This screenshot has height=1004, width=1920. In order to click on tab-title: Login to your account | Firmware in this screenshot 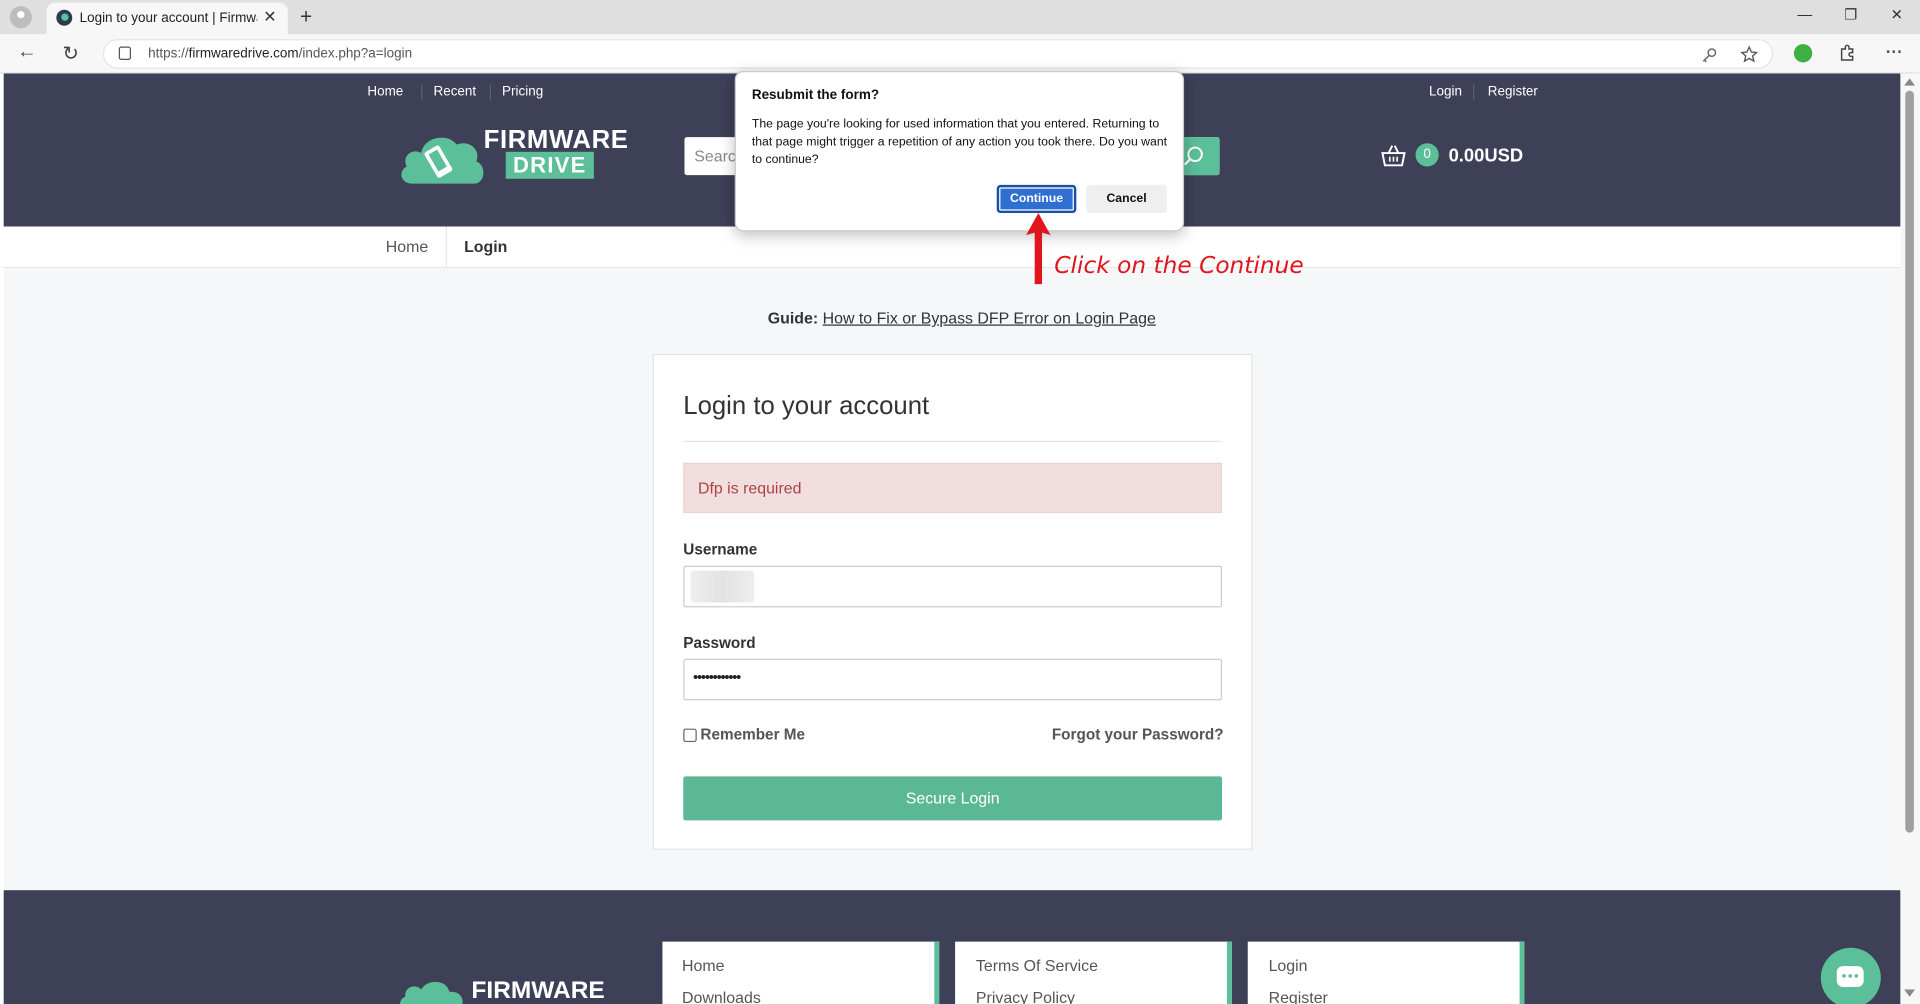, I will do `click(168, 18)`.